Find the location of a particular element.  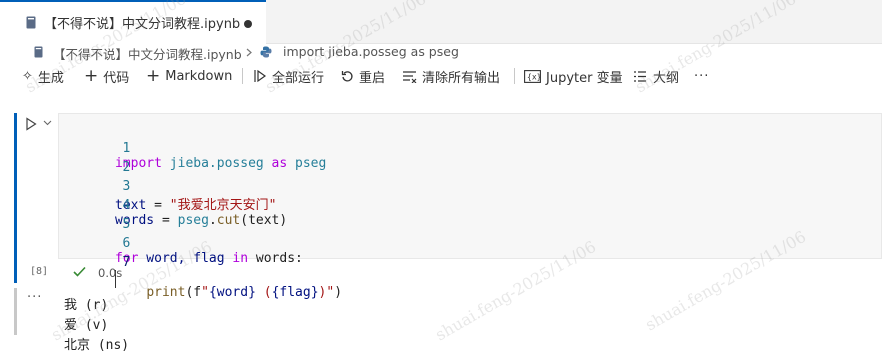

chevron-down-icon is located at coordinates (47, 123).